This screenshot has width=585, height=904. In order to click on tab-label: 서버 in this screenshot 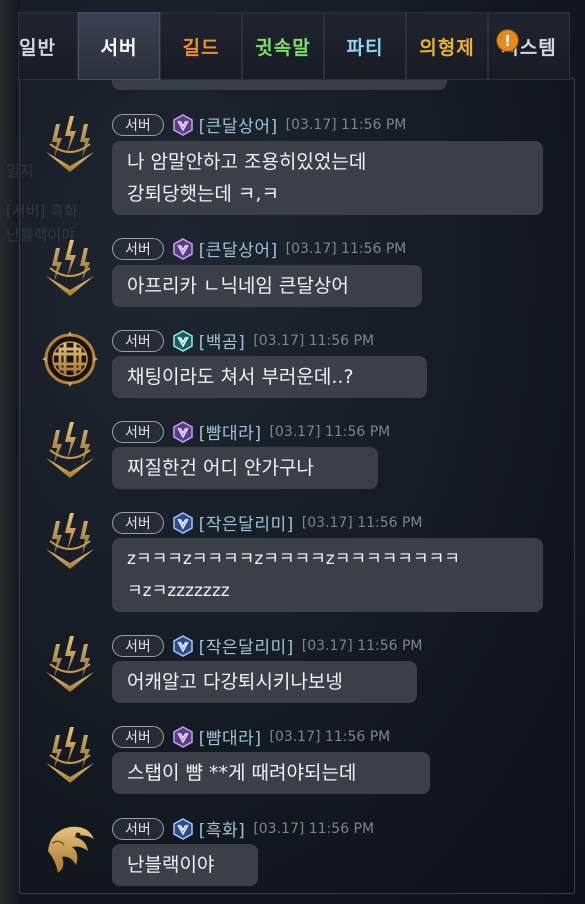, I will do `click(119, 47)`.